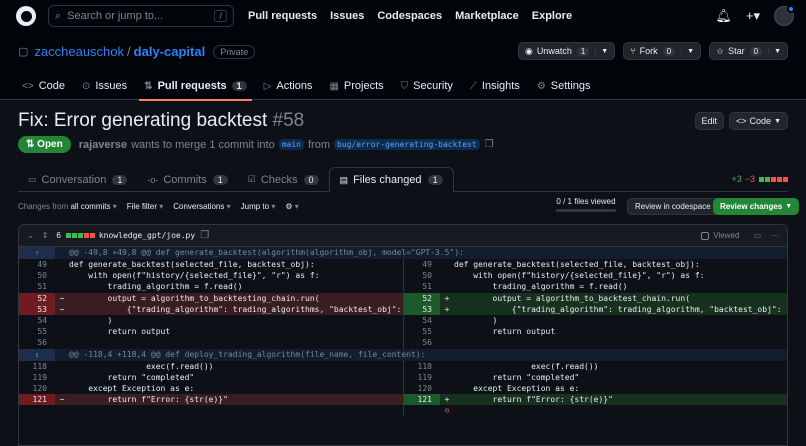  Describe the element at coordinates (294, 86) in the screenshot. I see `tab-label: Actions` at that location.